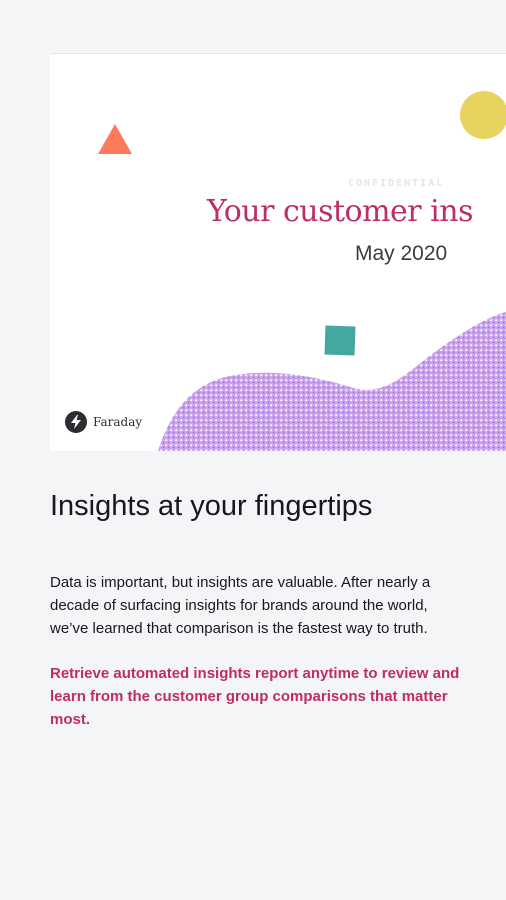 The height and width of the screenshot is (900, 506). Describe the element at coordinates (211, 506) in the screenshot. I see `section-heading: Insights at your fingertips` at that location.